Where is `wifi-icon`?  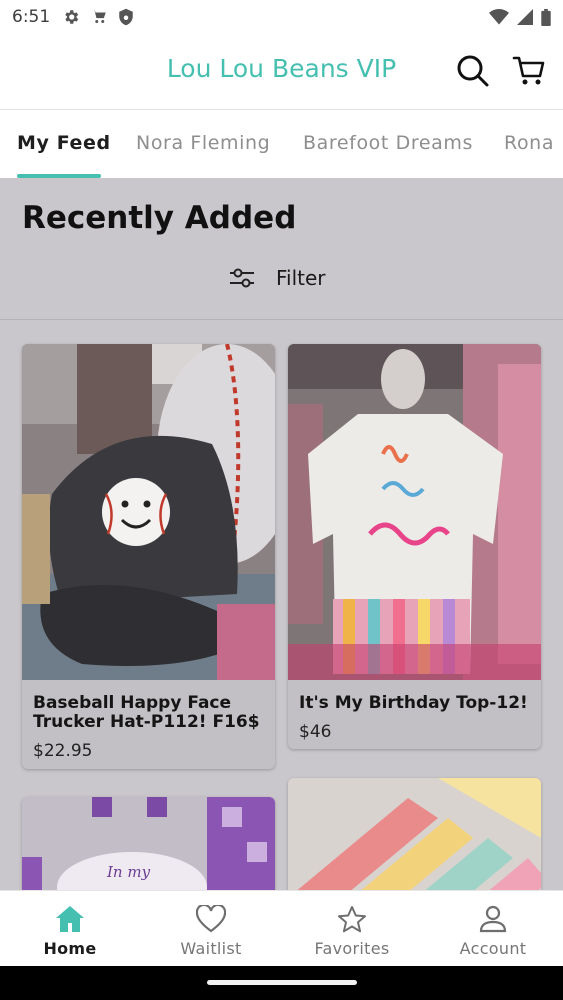 wifi-icon is located at coordinates (499, 17).